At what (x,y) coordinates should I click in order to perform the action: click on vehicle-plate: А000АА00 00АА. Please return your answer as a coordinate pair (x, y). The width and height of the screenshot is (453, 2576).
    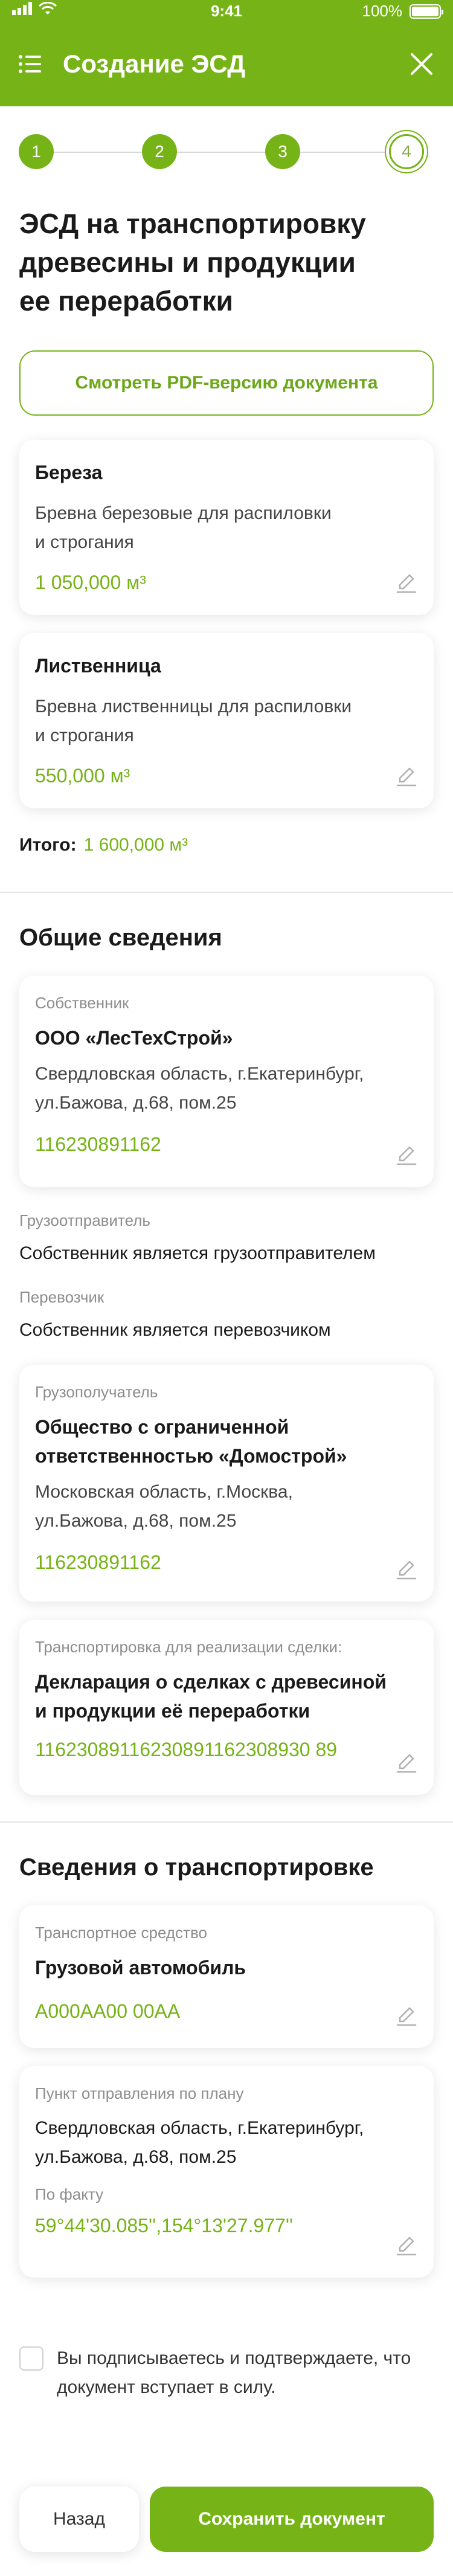
    Looking at the image, I should click on (108, 2011).